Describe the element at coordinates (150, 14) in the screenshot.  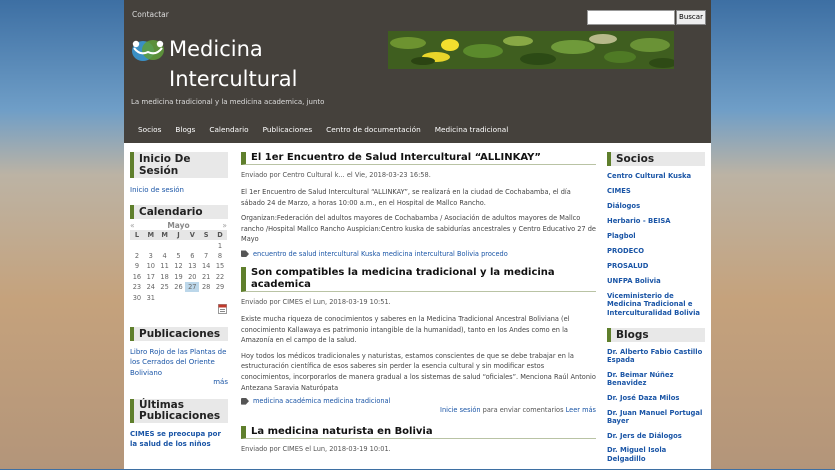
I see `contact-link: Contactar` at that location.